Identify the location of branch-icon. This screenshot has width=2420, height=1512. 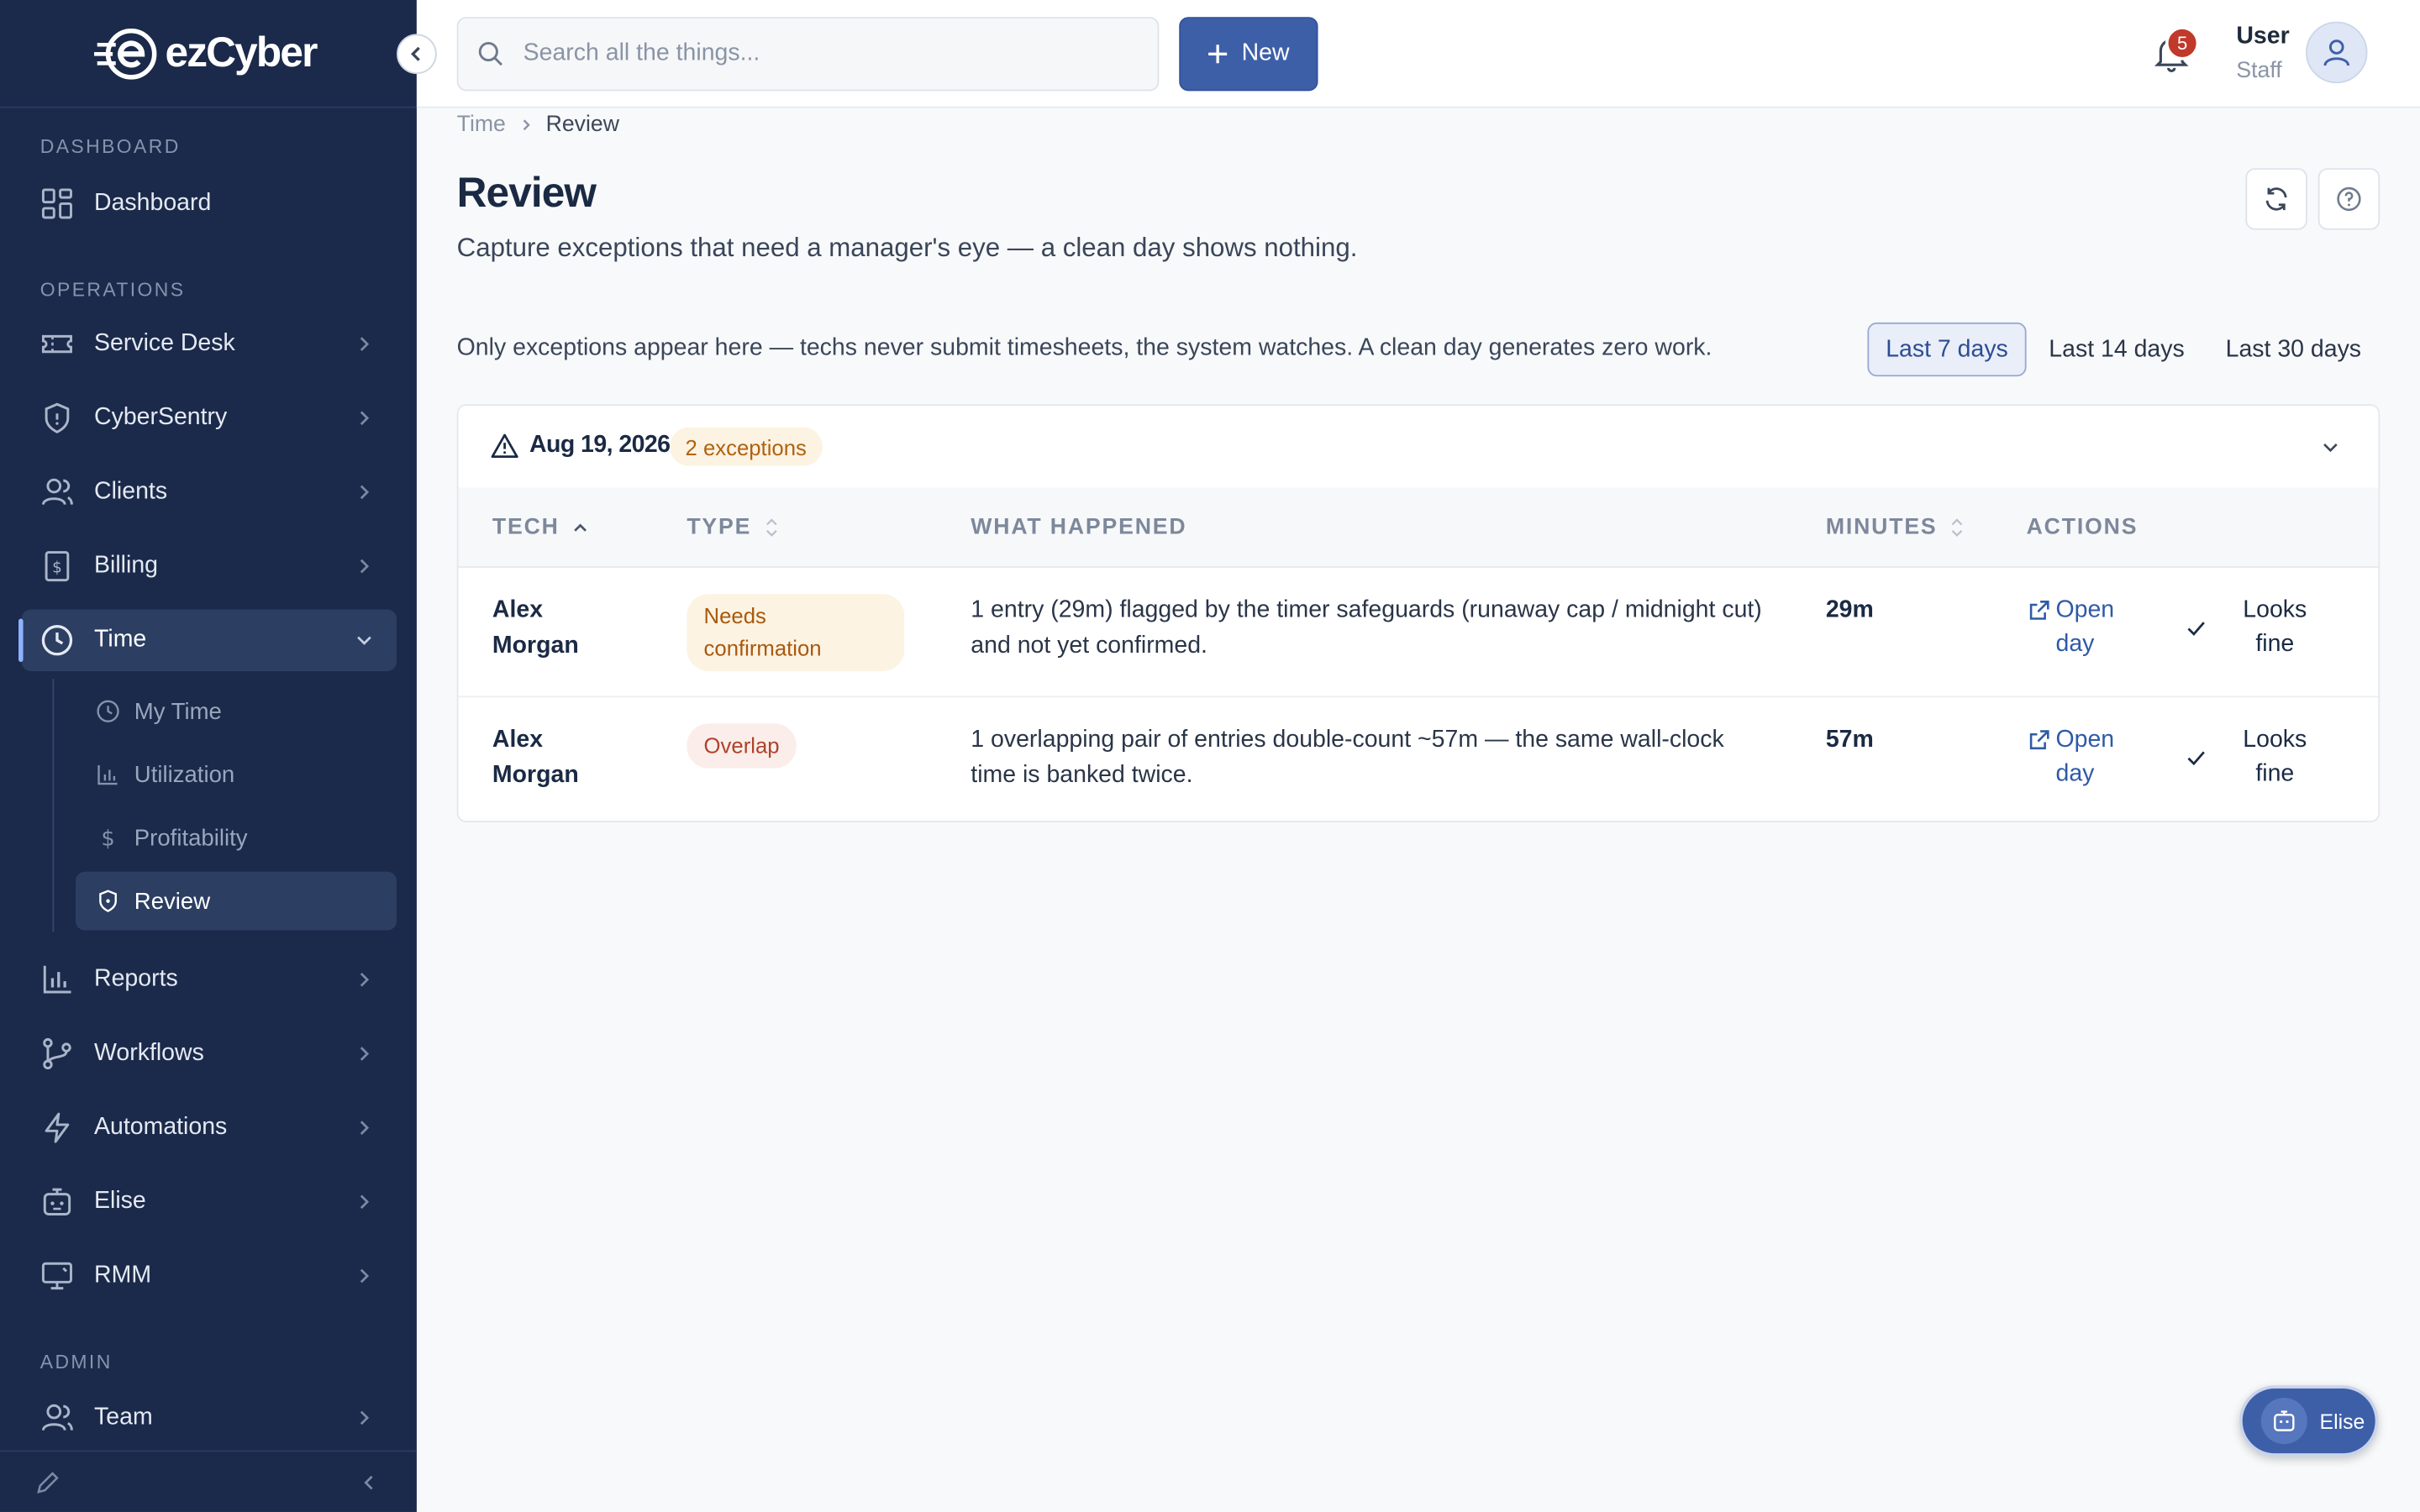
(57, 1053).